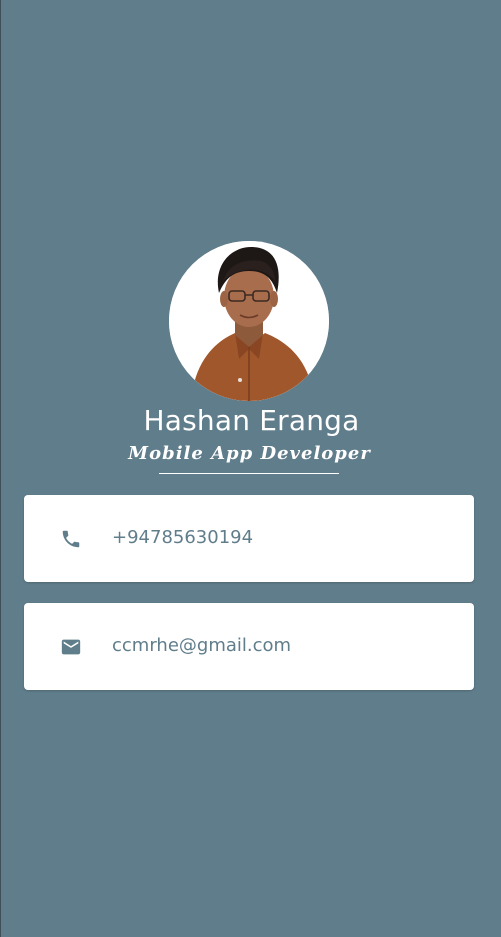 The width and height of the screenshot is (501, 937). Describe the element at coordinates (71, 647) in the screenshot. I see `mail-icon` at that location.